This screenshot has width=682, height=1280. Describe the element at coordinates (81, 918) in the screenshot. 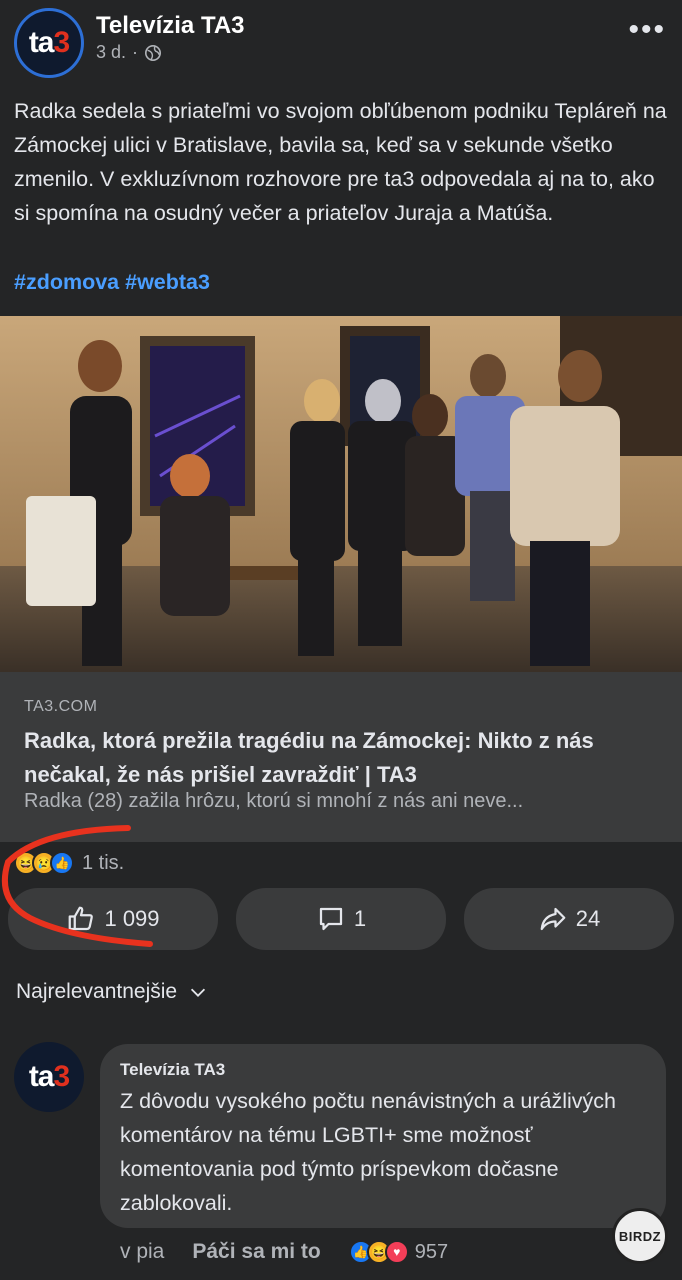

I see `thumbs-up-icon` at that location.